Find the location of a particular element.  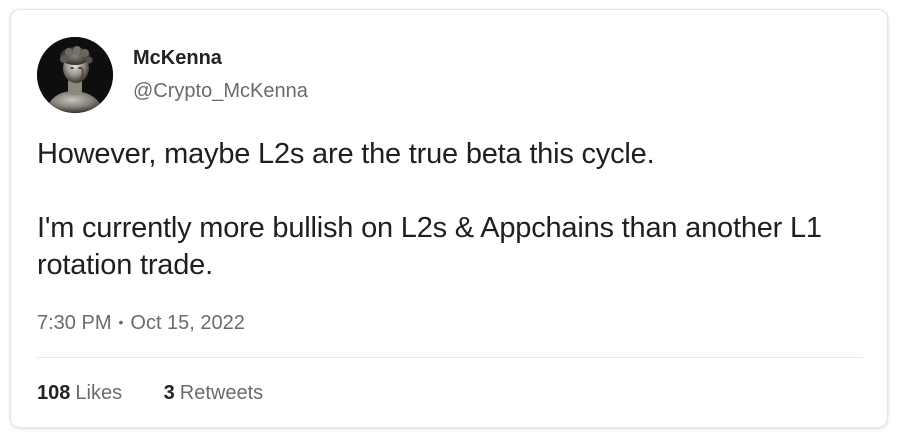

likes-stat: 108 Likes is located at coordinates (79, 393).